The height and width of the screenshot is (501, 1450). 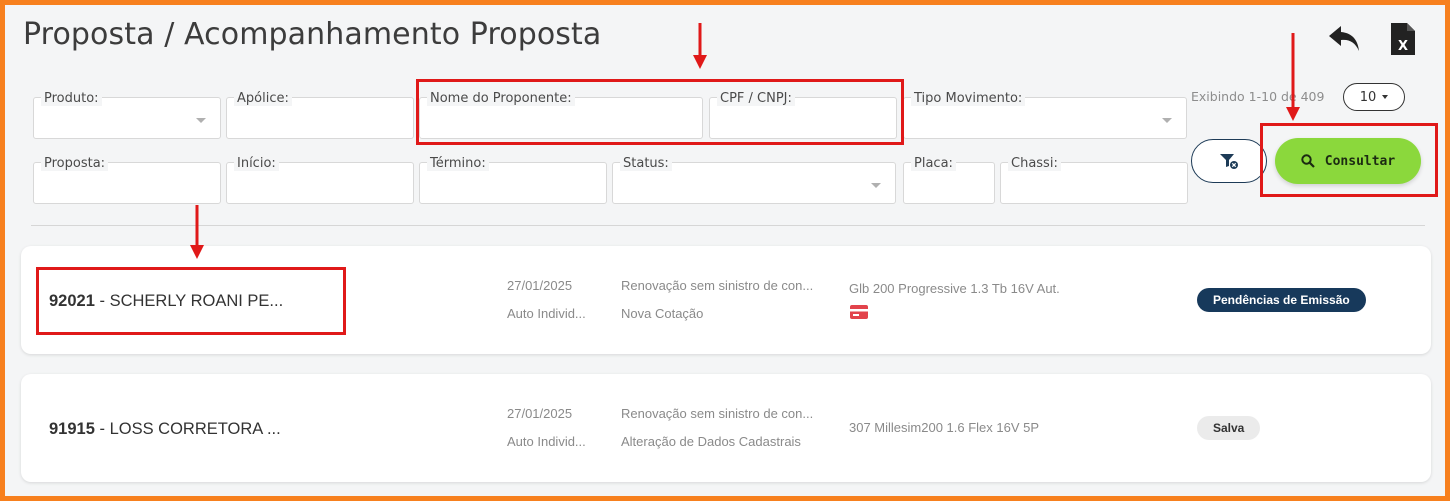 What do you see at coordinates (1045, 115) in the screenshot?
I see `tipo-movimento-select: Tipo Movimento:` at bounding box center [1045, 115].